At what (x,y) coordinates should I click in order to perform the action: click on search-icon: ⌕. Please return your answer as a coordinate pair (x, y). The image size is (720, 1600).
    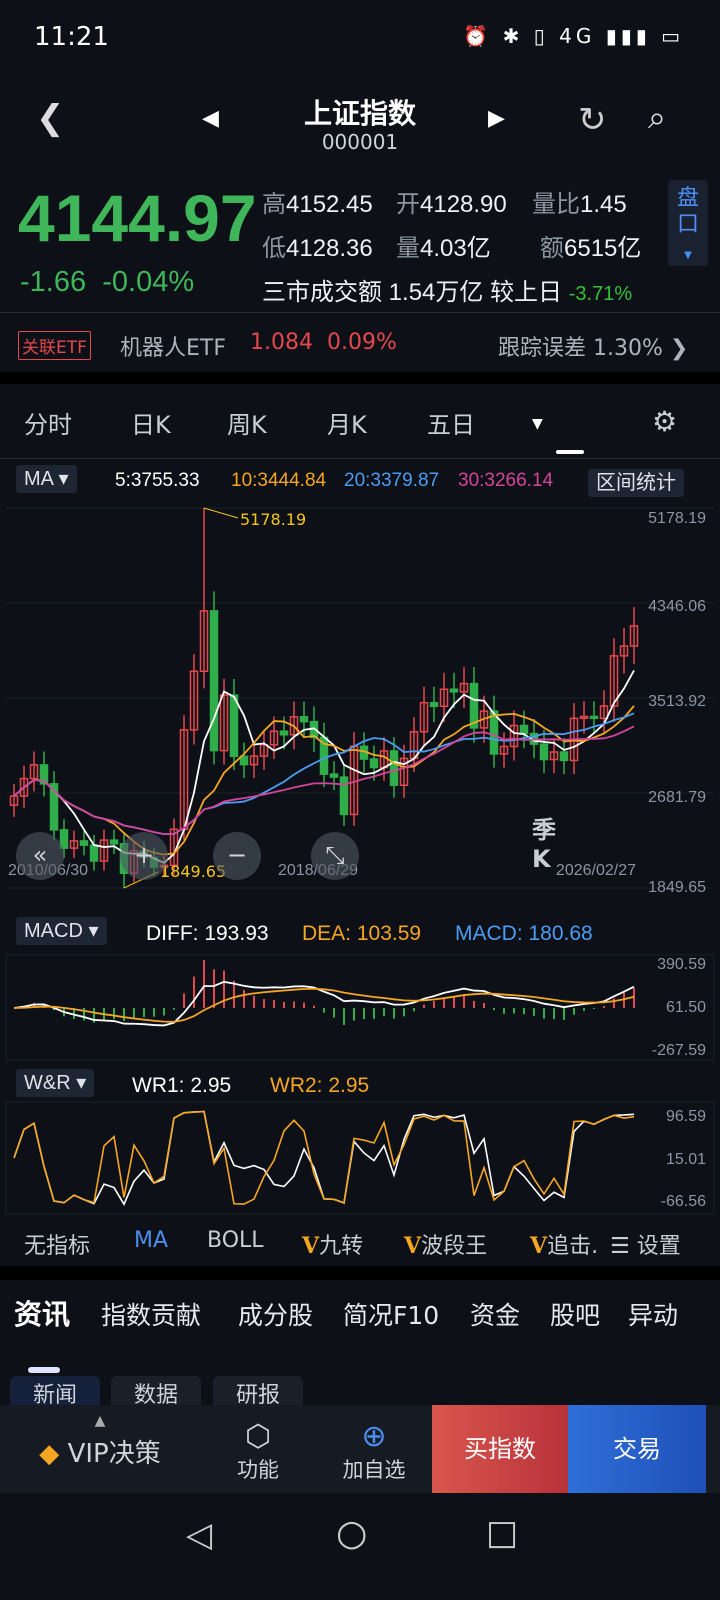
    Looking at the image, I should click on (657, 117).